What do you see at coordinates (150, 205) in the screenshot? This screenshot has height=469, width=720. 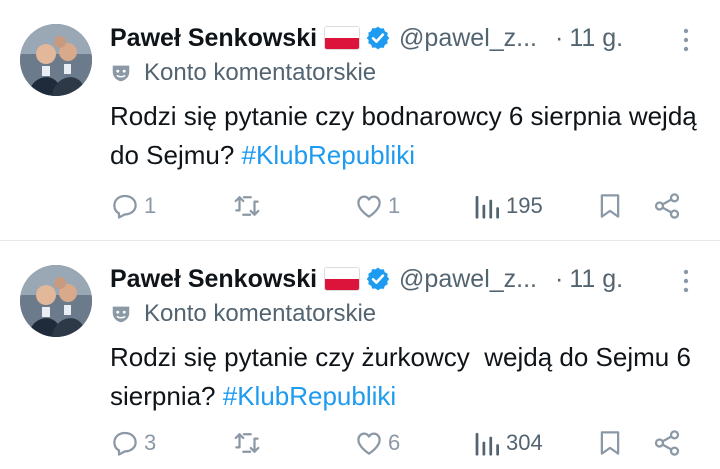 I see `reply-count: 1` at bounding box center [150, 205].